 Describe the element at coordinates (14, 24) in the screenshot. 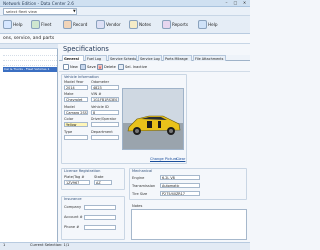

I see `toolbar-help-button: Help` at that location.